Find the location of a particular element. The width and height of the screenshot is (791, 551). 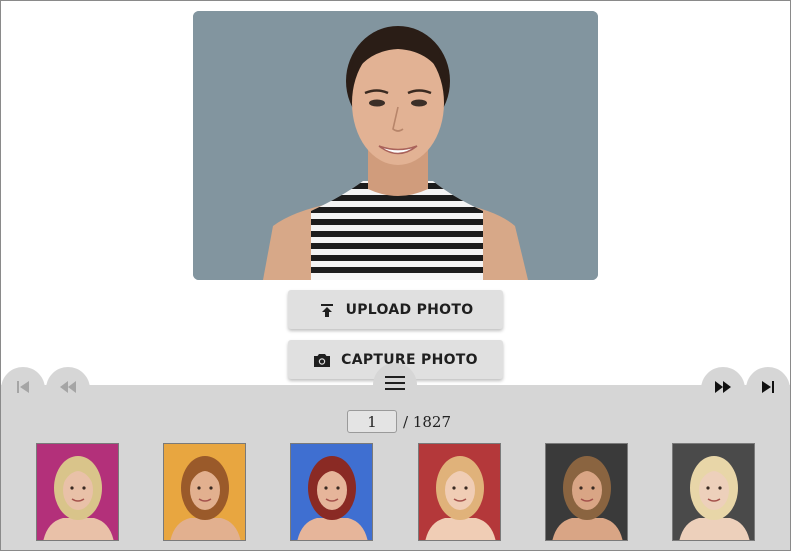

skip-to-start-icon is located at coordinates (23, 389).